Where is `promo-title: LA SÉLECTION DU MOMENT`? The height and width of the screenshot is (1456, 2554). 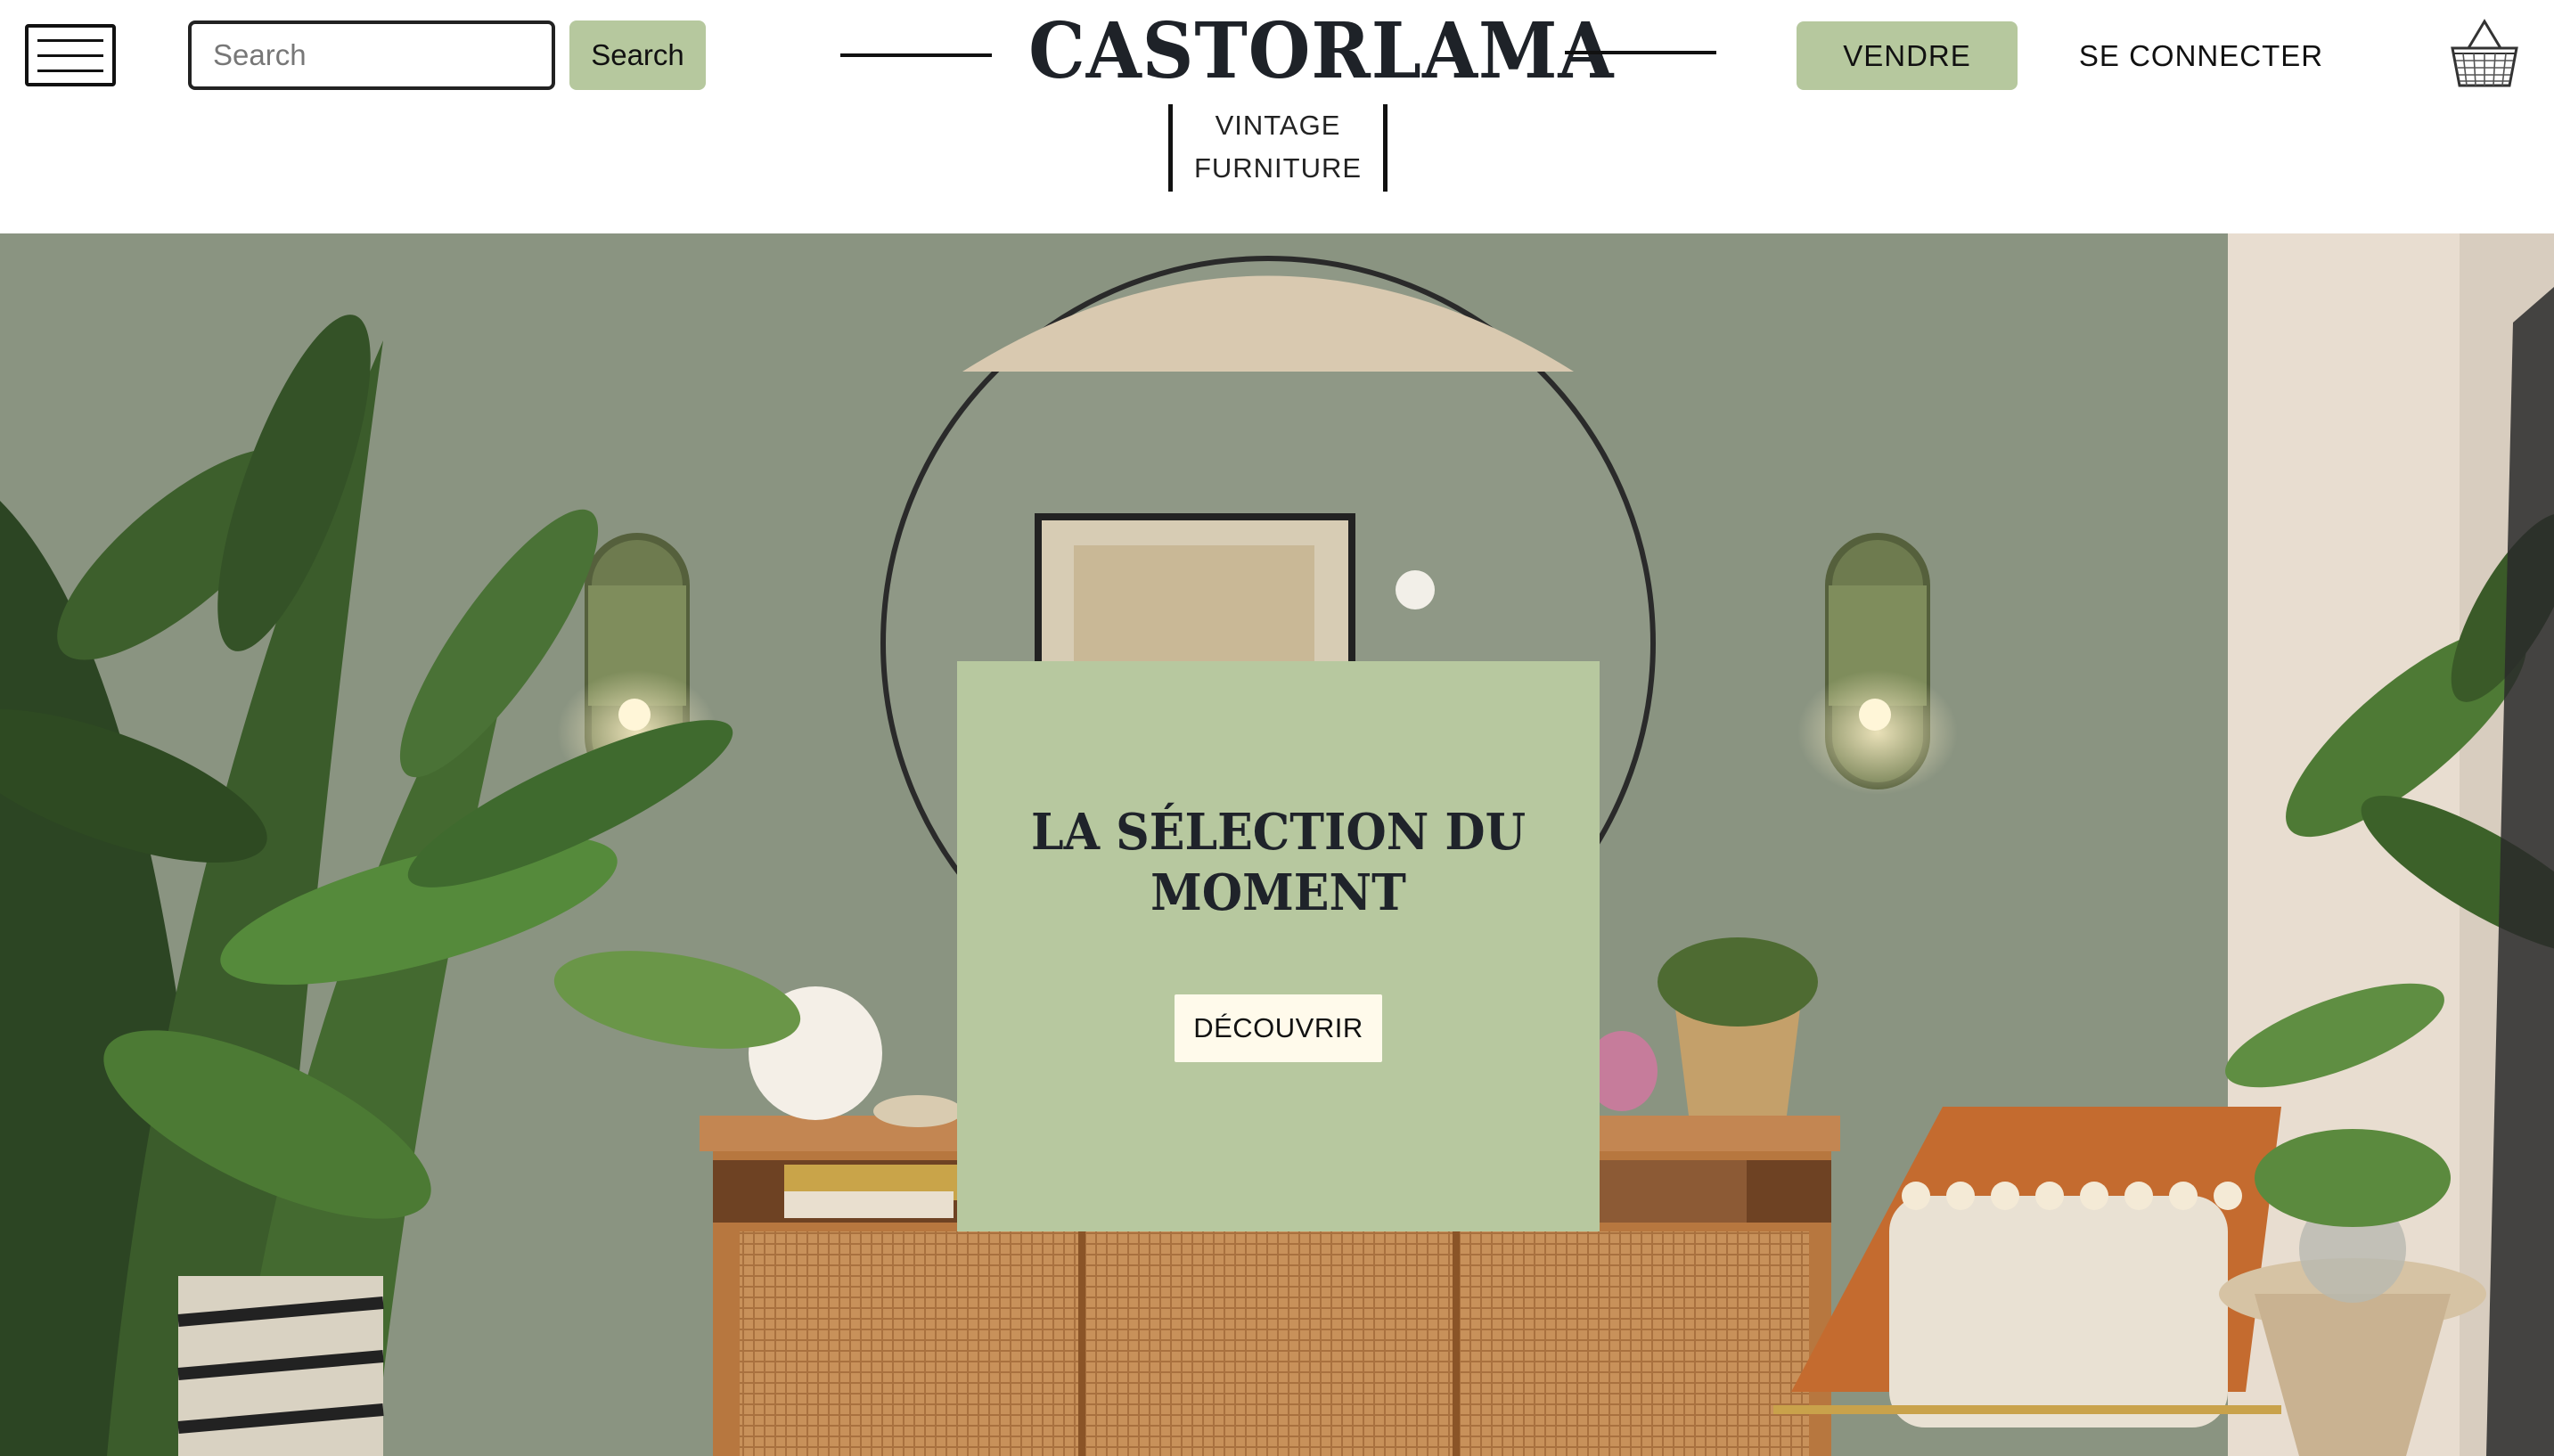
promo-title: LA SÉLECTION DU MOMENT is located at coordinates (1278, 863).